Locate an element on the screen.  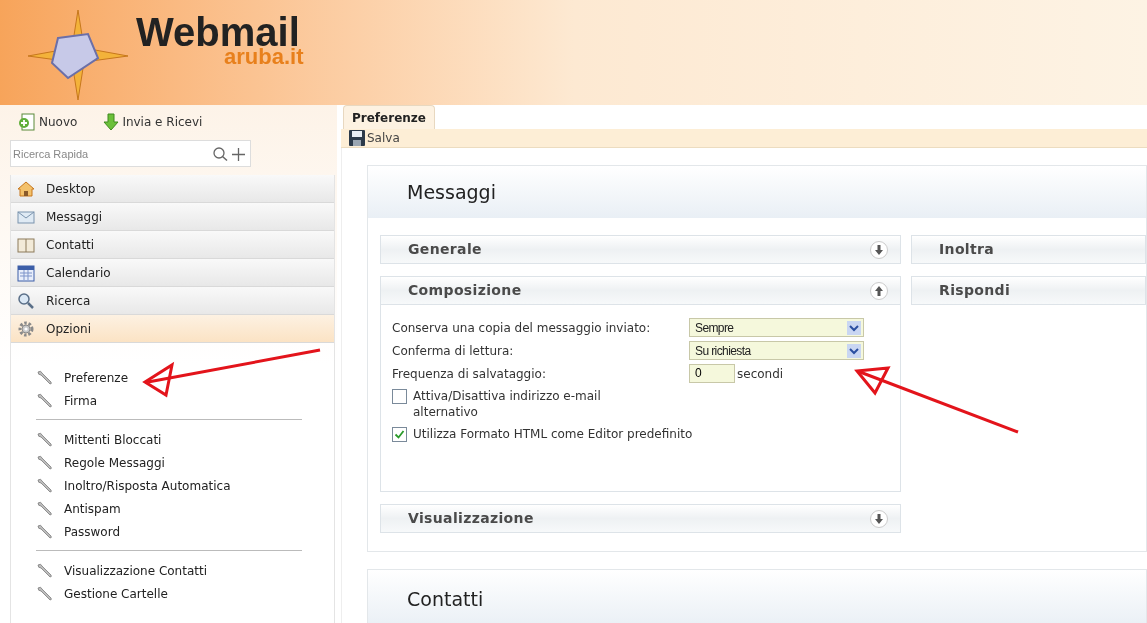
section-header: Rispondi is located at coordinates (1028, 290).